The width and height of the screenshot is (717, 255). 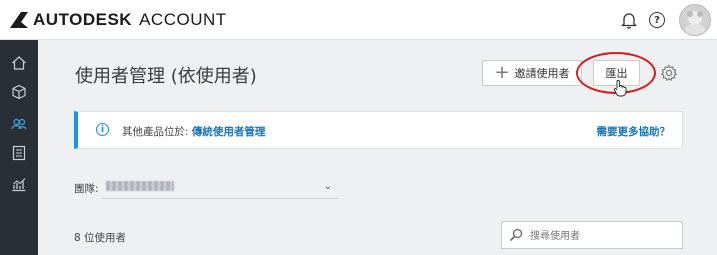 I want to click on avatar, so click(x=695, y=20).